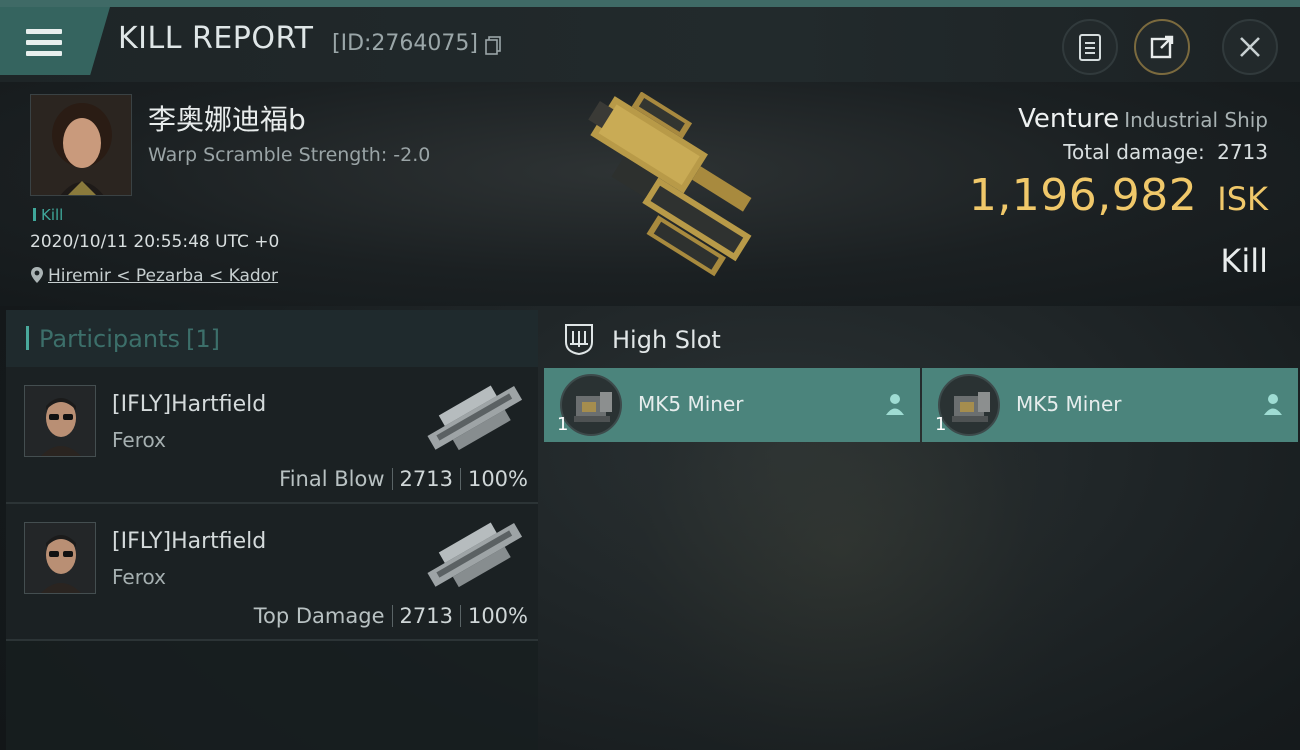  I want to click on copy-icon, so click(494, 45).